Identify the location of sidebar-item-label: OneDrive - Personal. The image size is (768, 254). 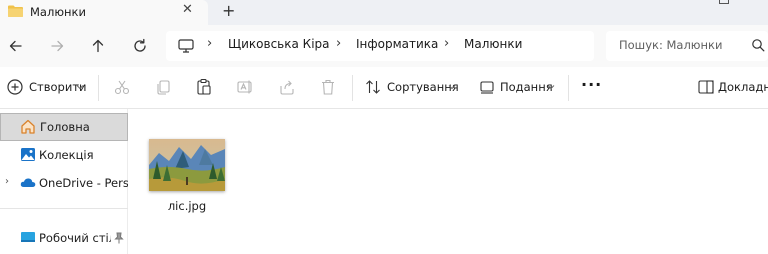
(83, 183).